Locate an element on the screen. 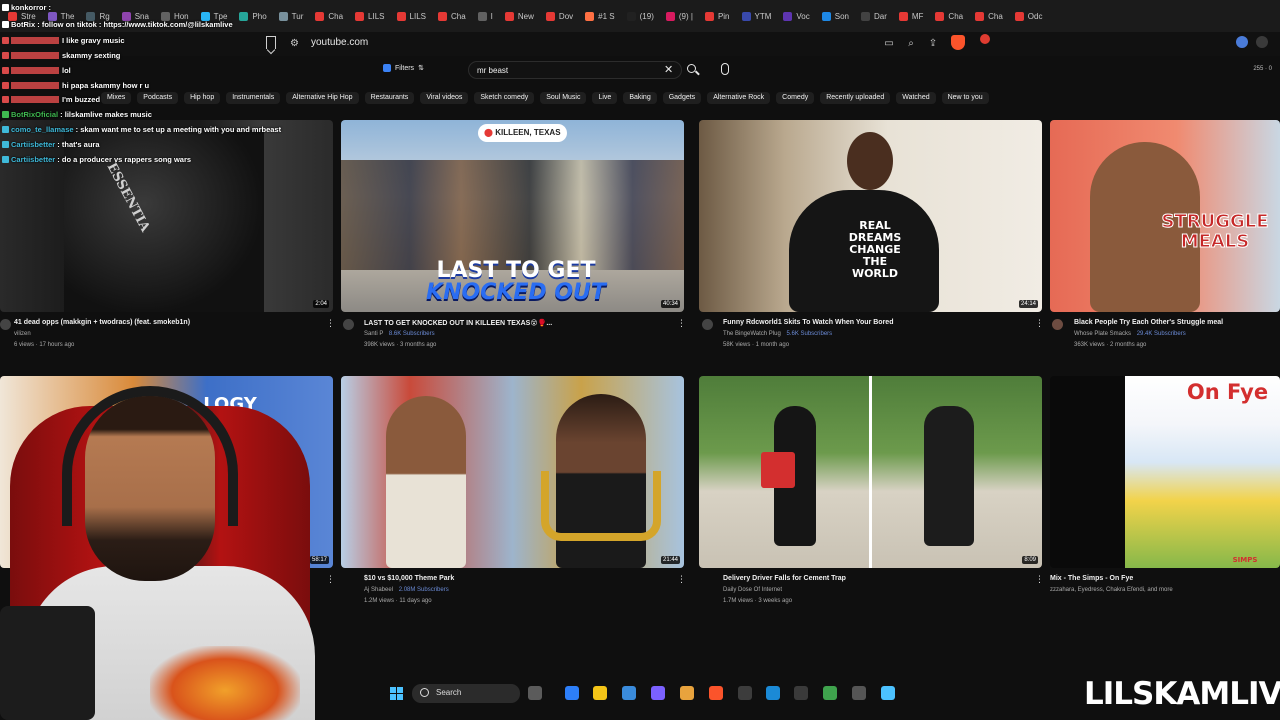  channel-name: Whose Plate Smacks is located at coordinates (1102, 334).